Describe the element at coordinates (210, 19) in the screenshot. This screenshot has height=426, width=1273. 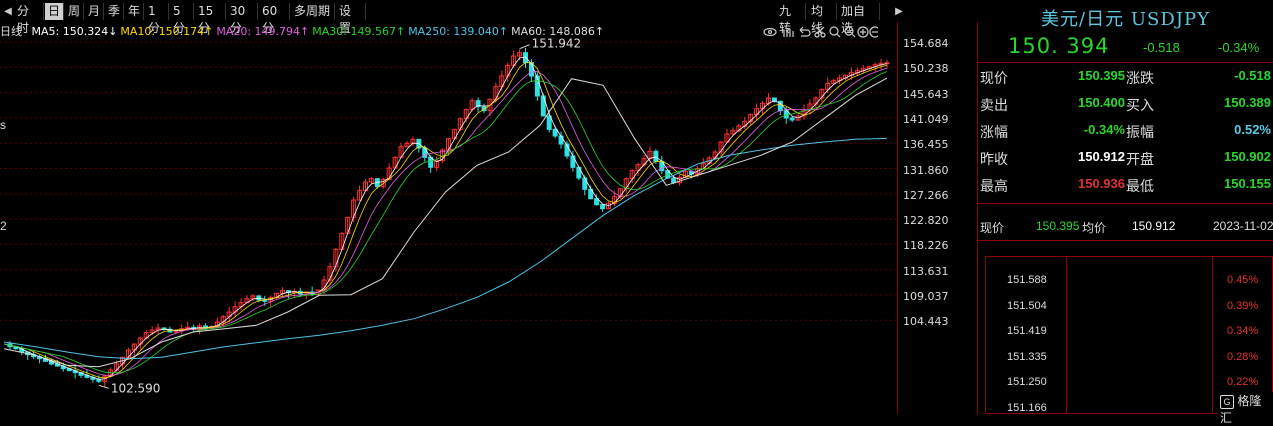
I see `period-tab-8: 15分` at that location.